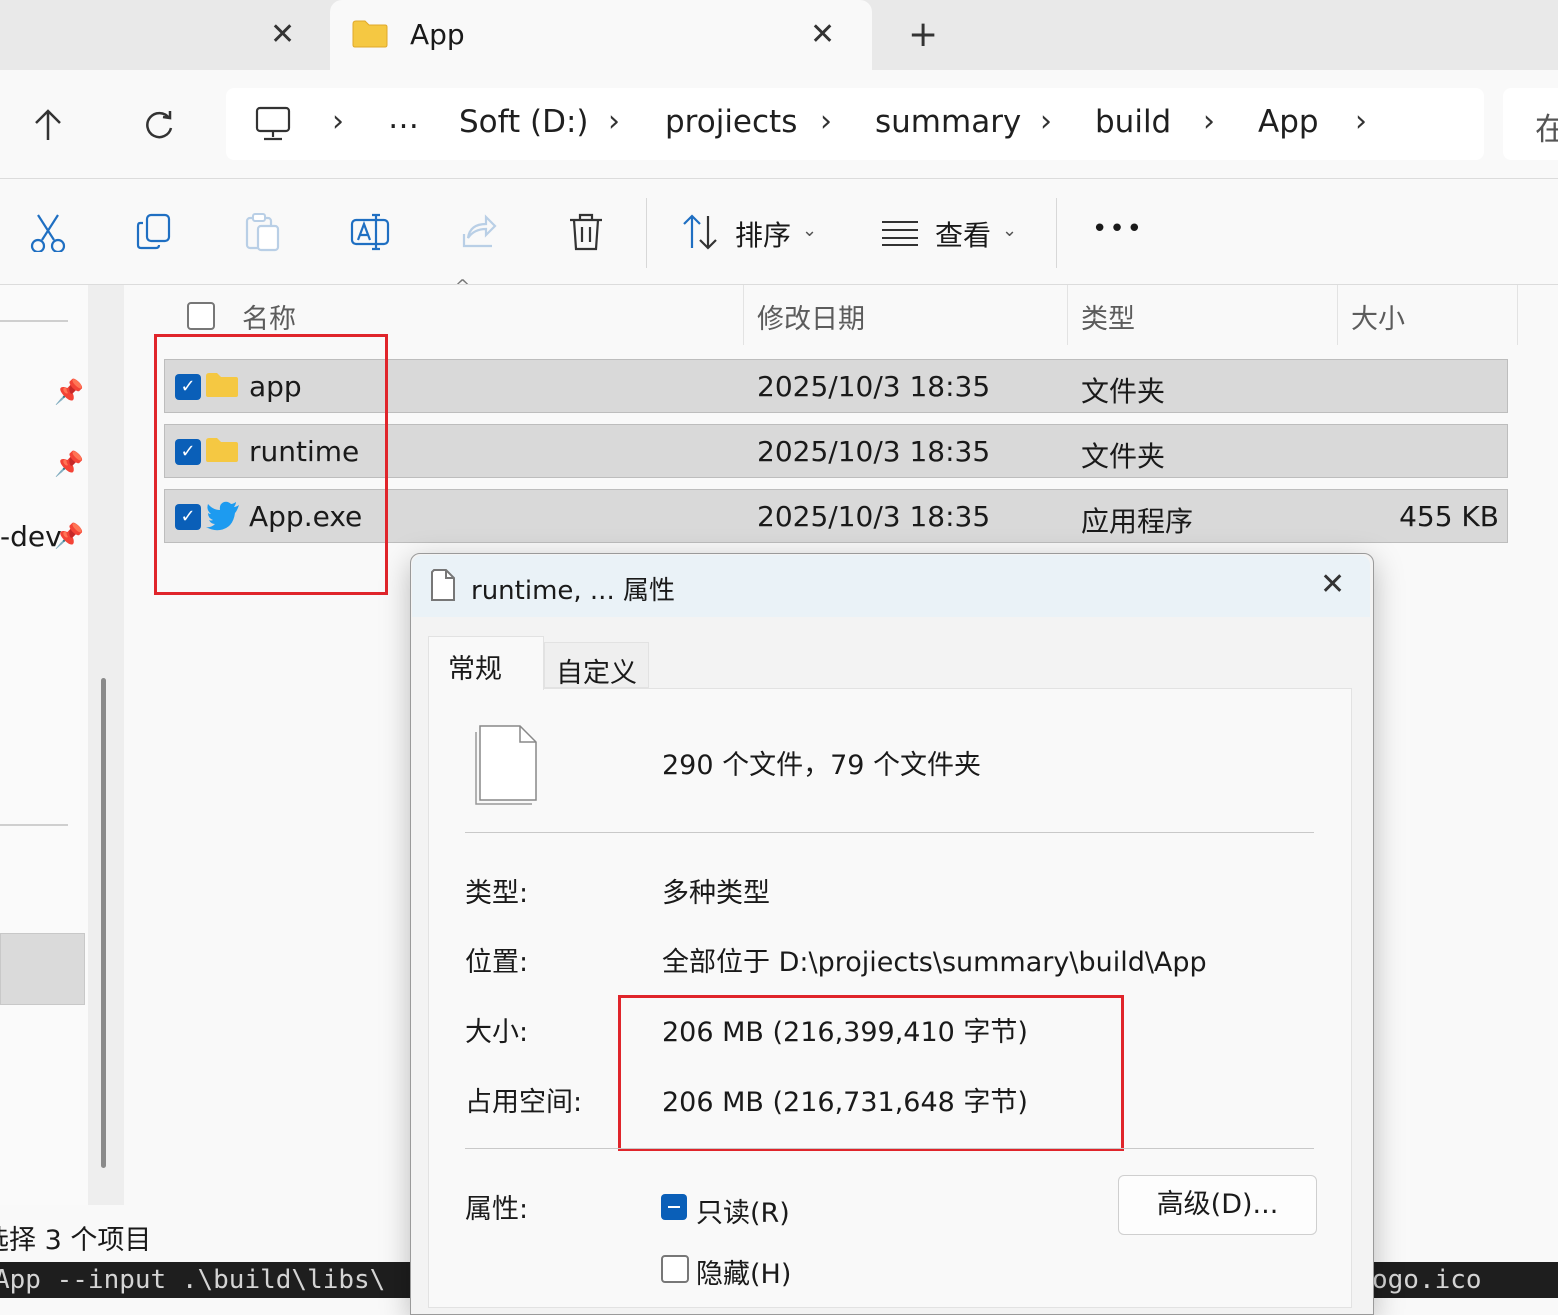  Describe the element at coordinates (900, 232) in the screenshot. I see `view-icon` at that location.